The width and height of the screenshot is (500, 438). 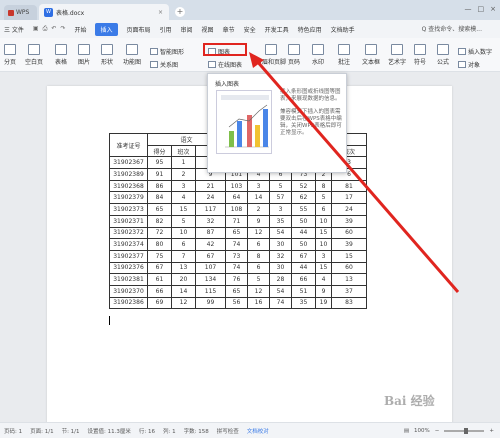 What do you see at coordinates (139, 29) in the screenshot?
I see `menu-page-layout: 页面布局` at bounding box center [139, 29].